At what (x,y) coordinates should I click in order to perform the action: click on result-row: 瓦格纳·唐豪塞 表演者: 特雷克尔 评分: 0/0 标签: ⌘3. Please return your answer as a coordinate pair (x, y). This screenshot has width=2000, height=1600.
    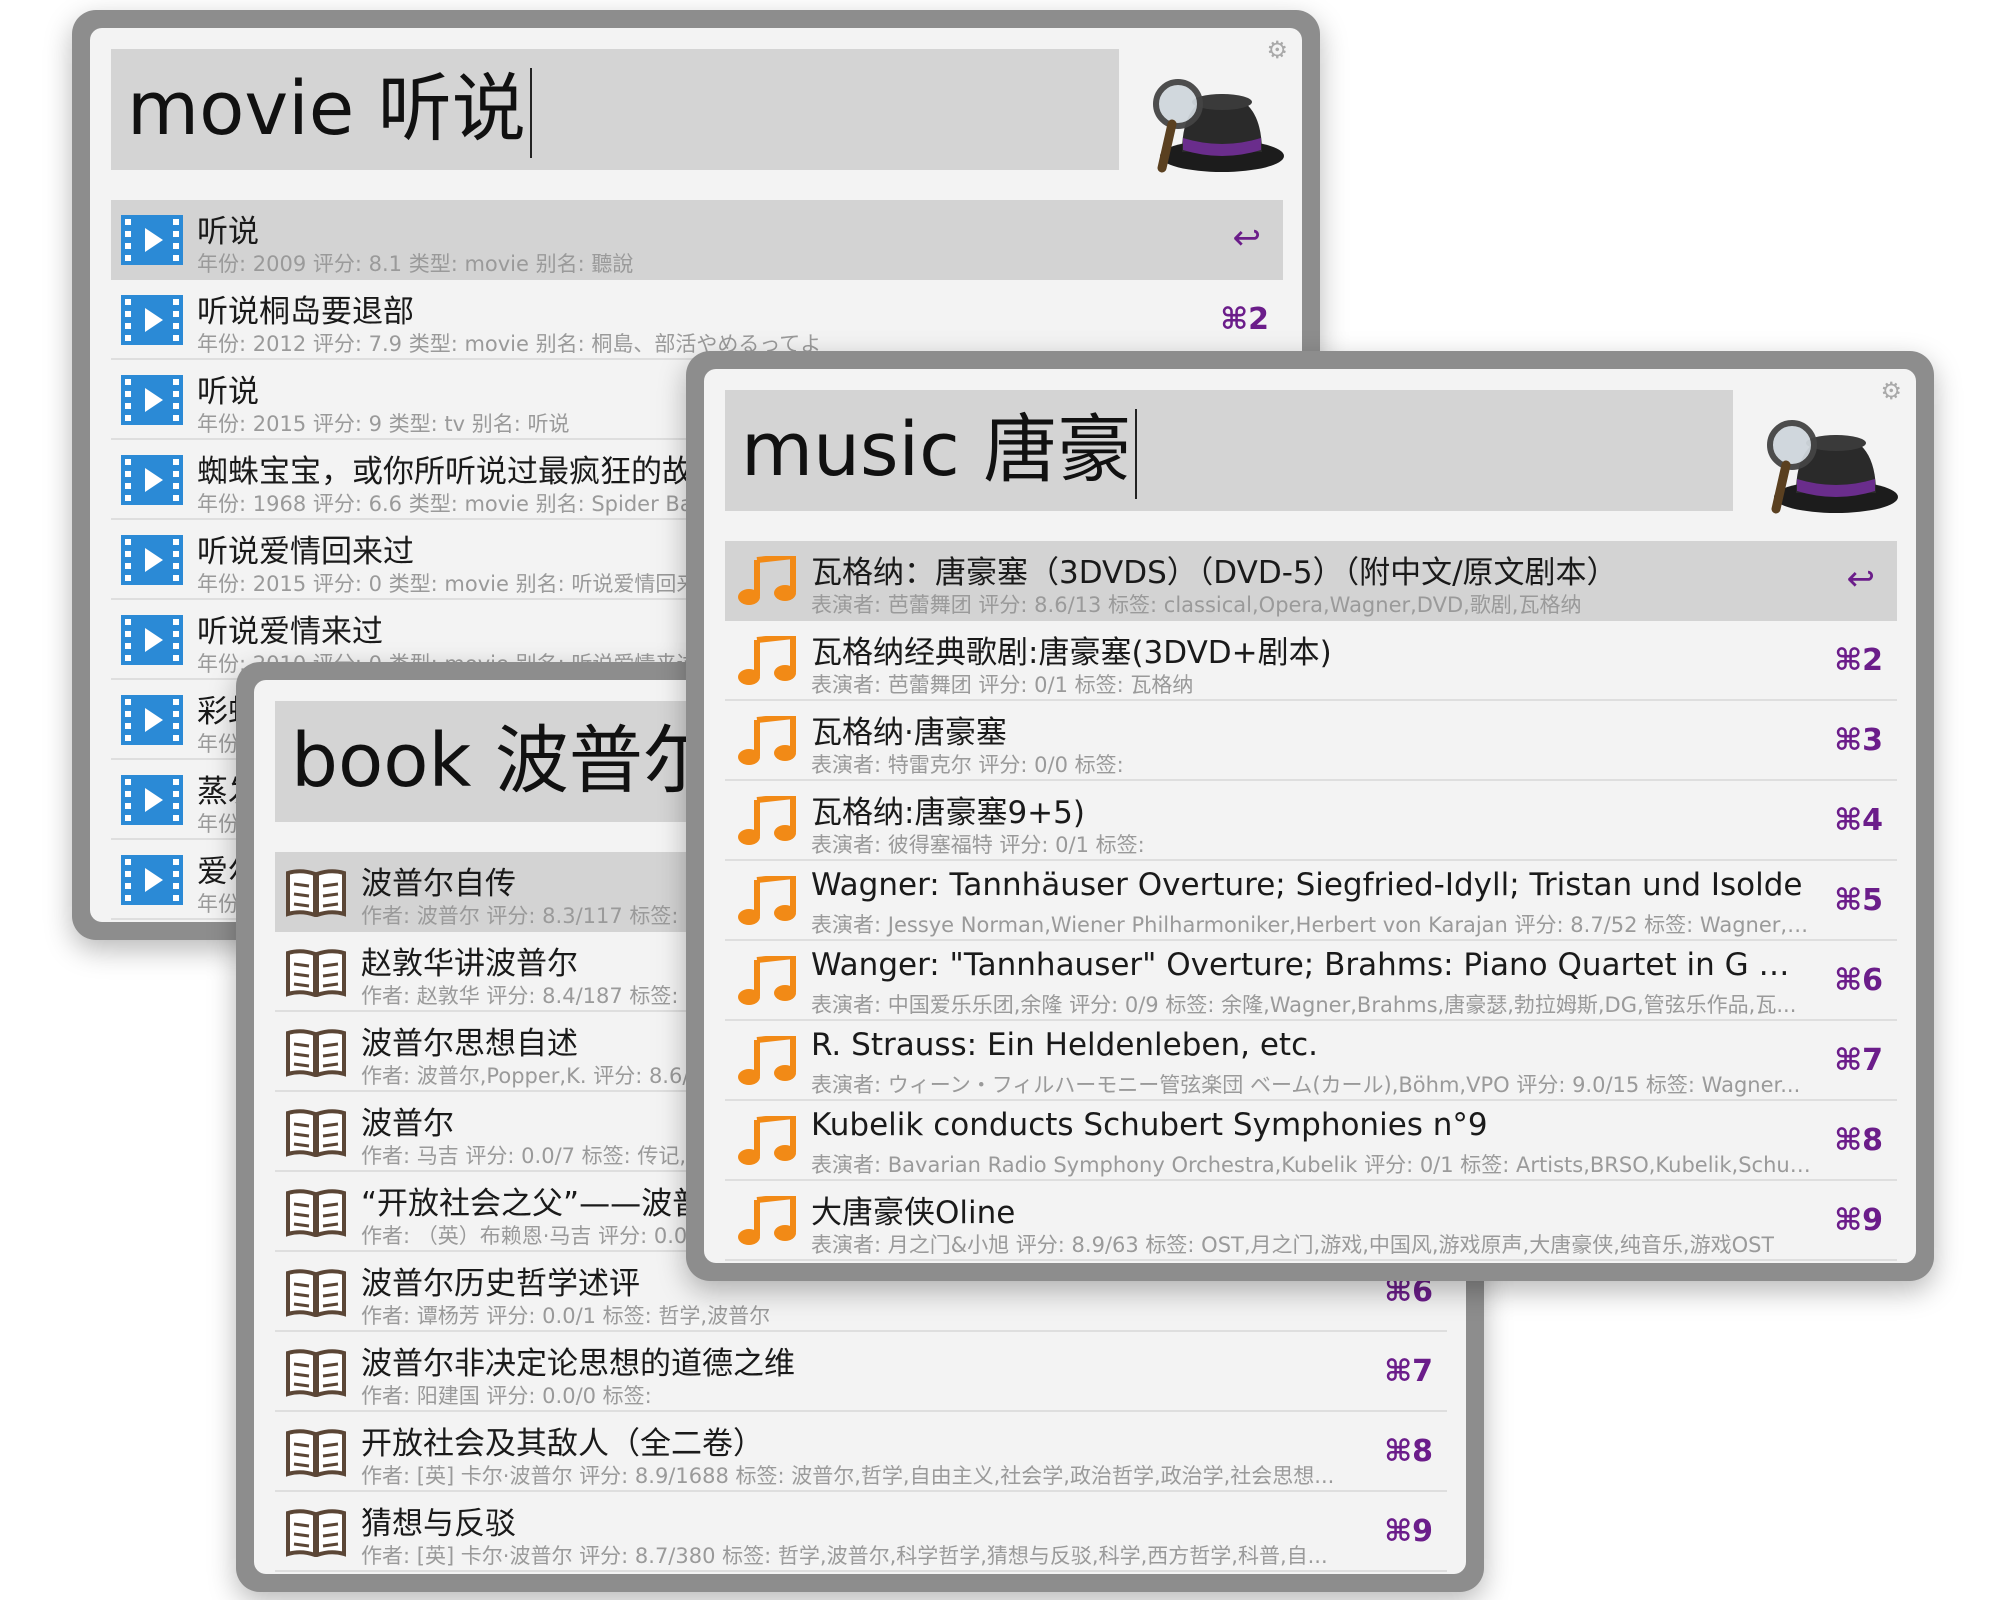
    Looking at the image, I should click on (1311, 741).